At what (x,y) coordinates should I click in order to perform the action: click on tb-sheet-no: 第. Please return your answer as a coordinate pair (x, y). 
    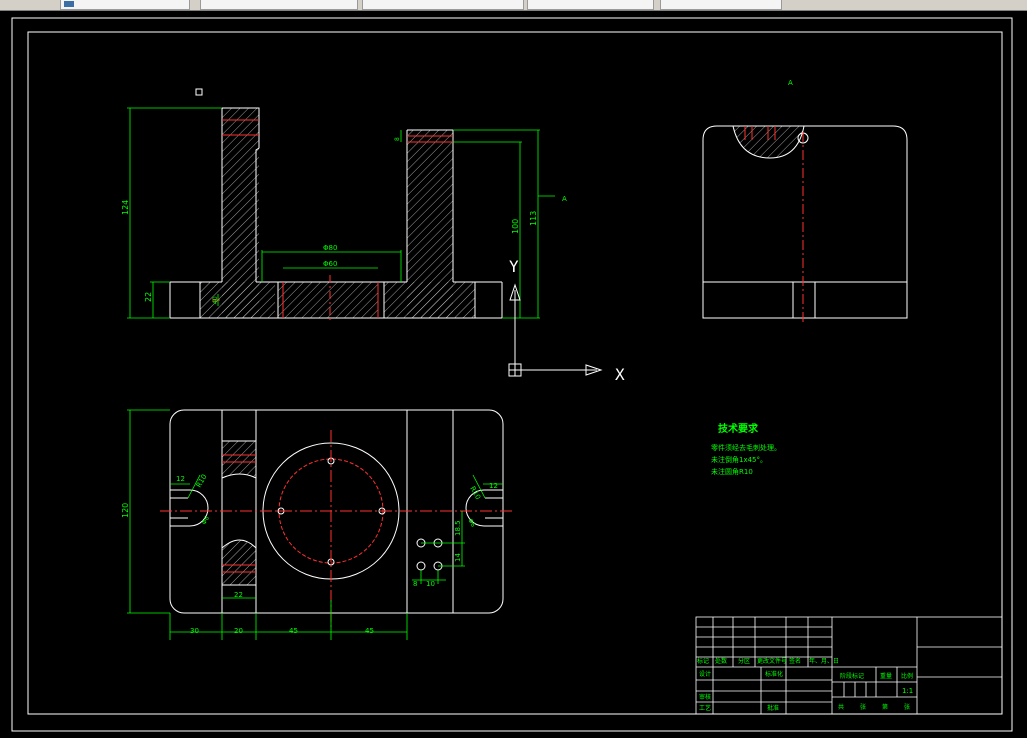
    Looking at the image, I should click on (885, 707).